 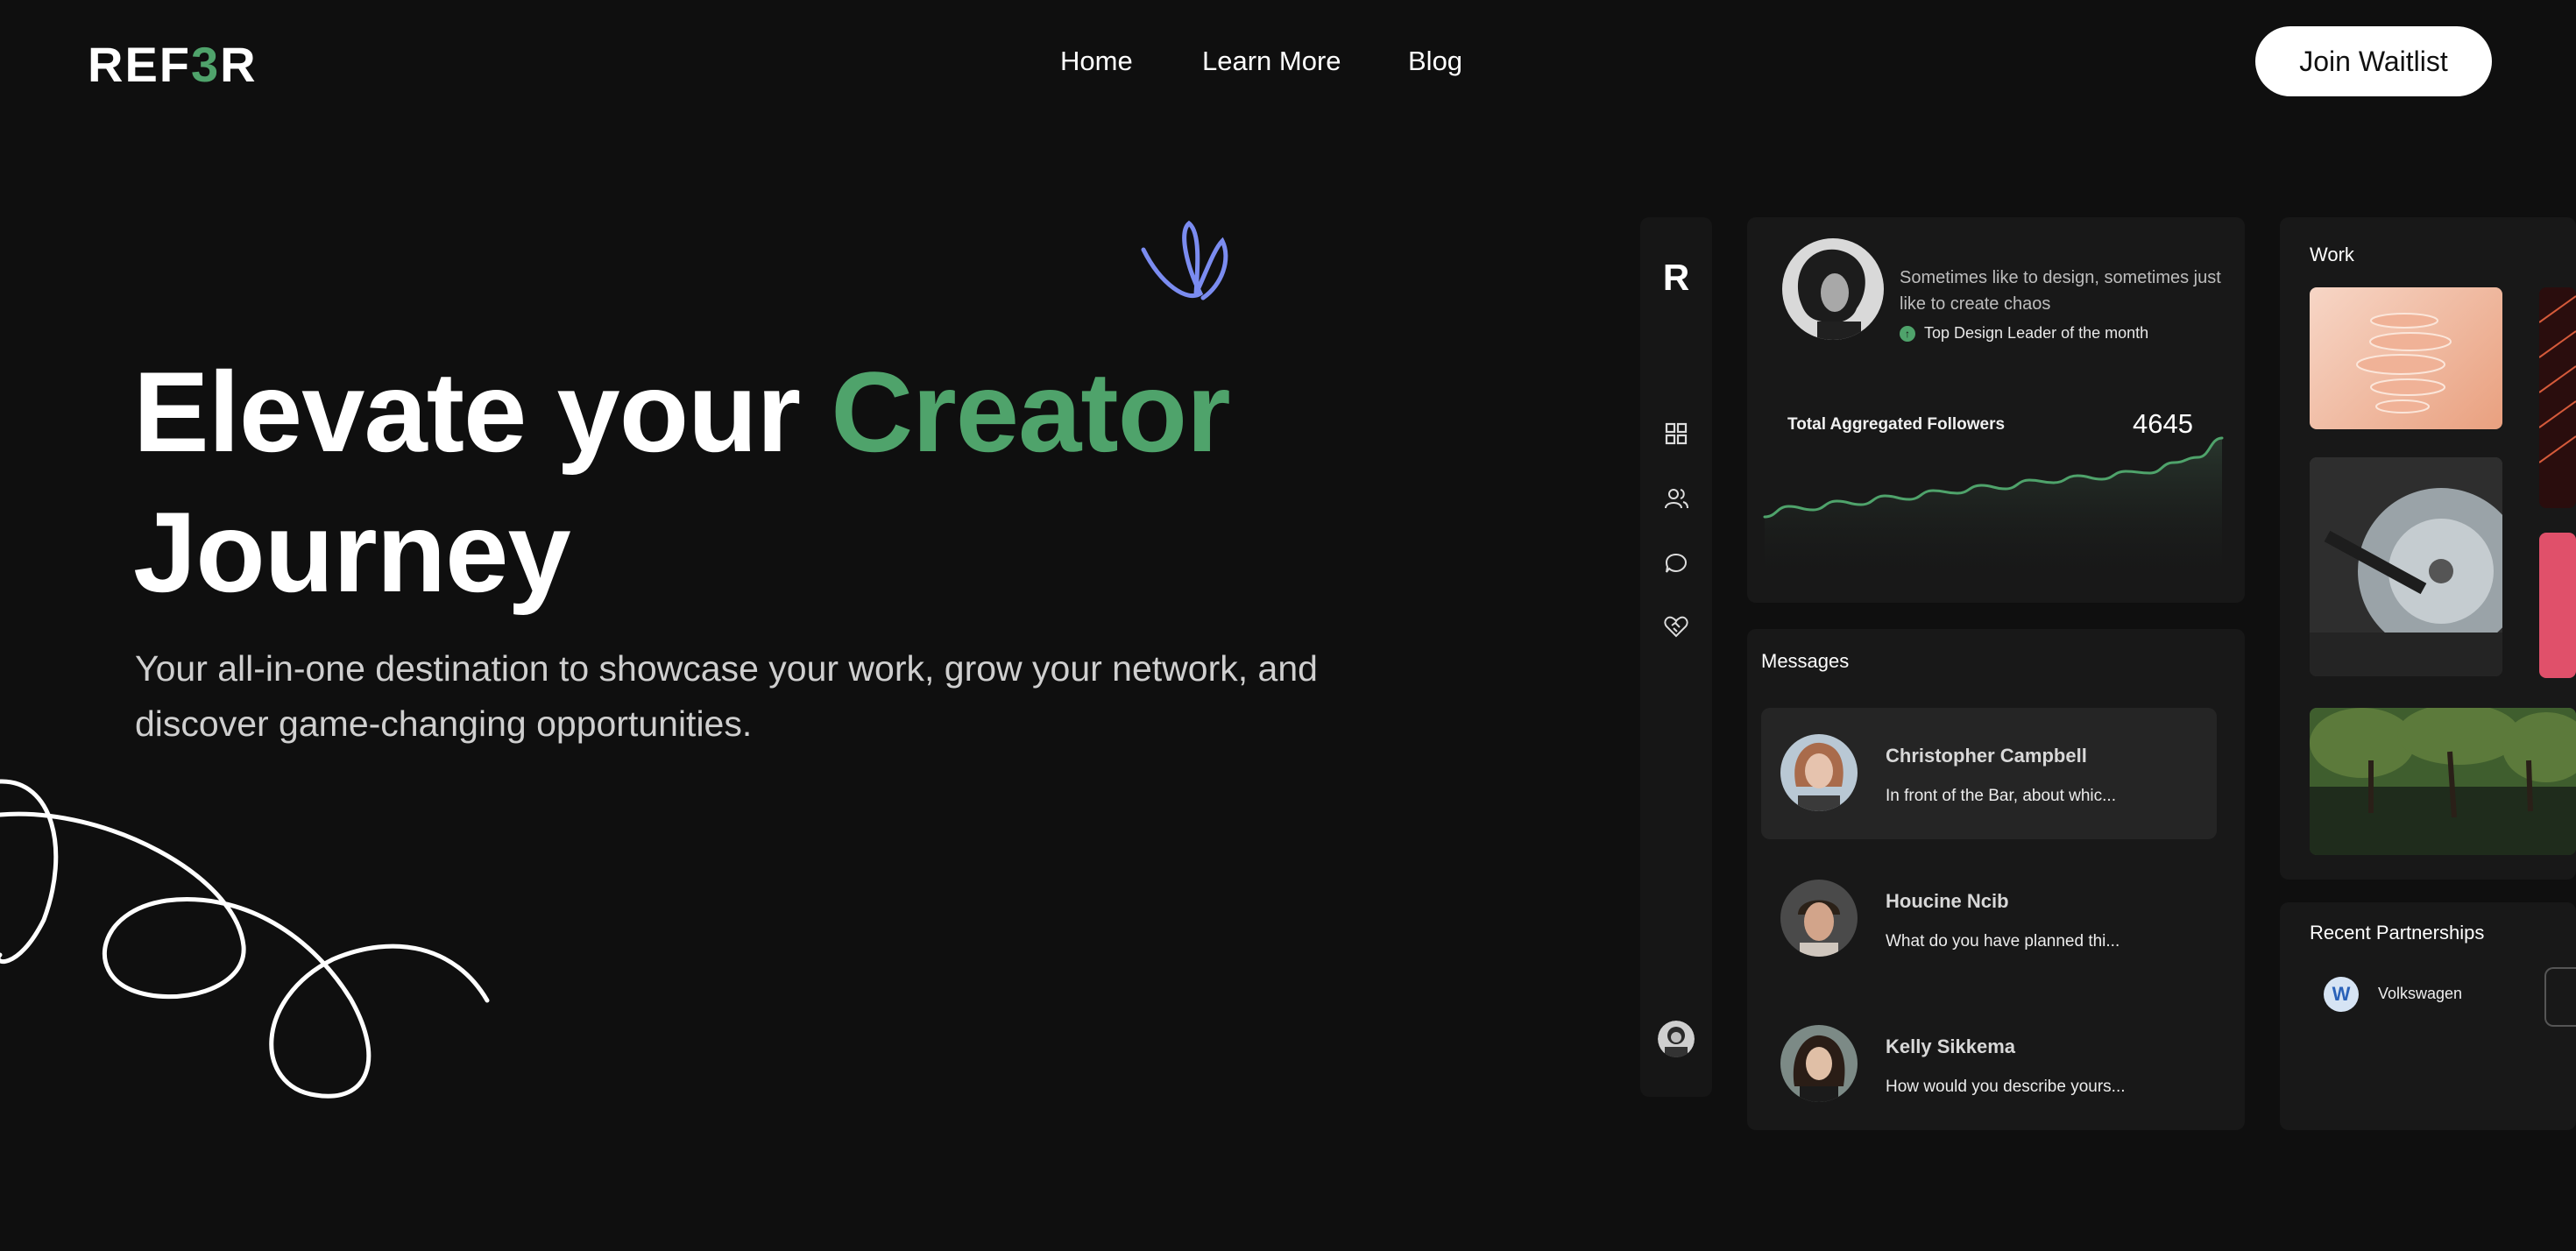 I want to click on logo-part-a: REF, so click(x=139, y=64).